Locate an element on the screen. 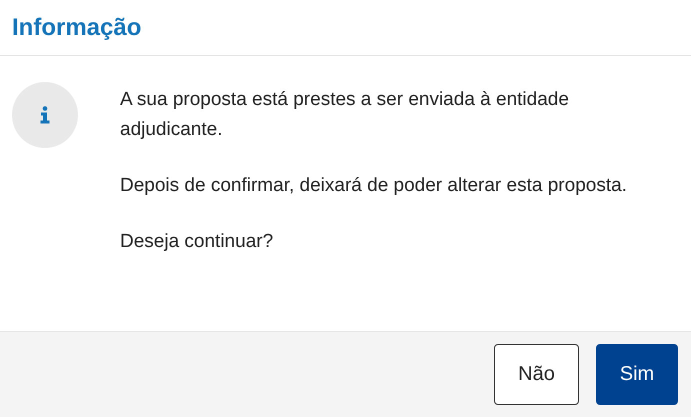 The image size is (691, 417). dialog-title: Informação is located at coordinates (77, 28).